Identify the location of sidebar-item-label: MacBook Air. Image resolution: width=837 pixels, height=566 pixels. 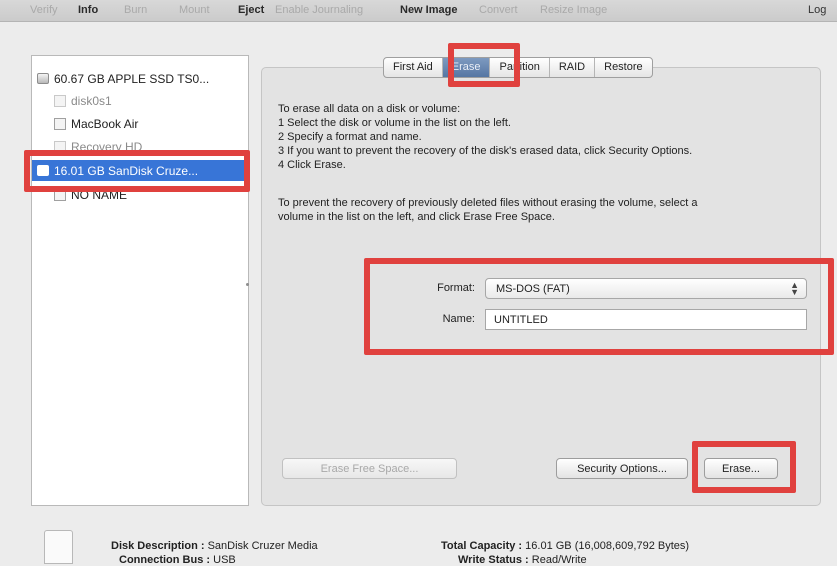
(105, 123).